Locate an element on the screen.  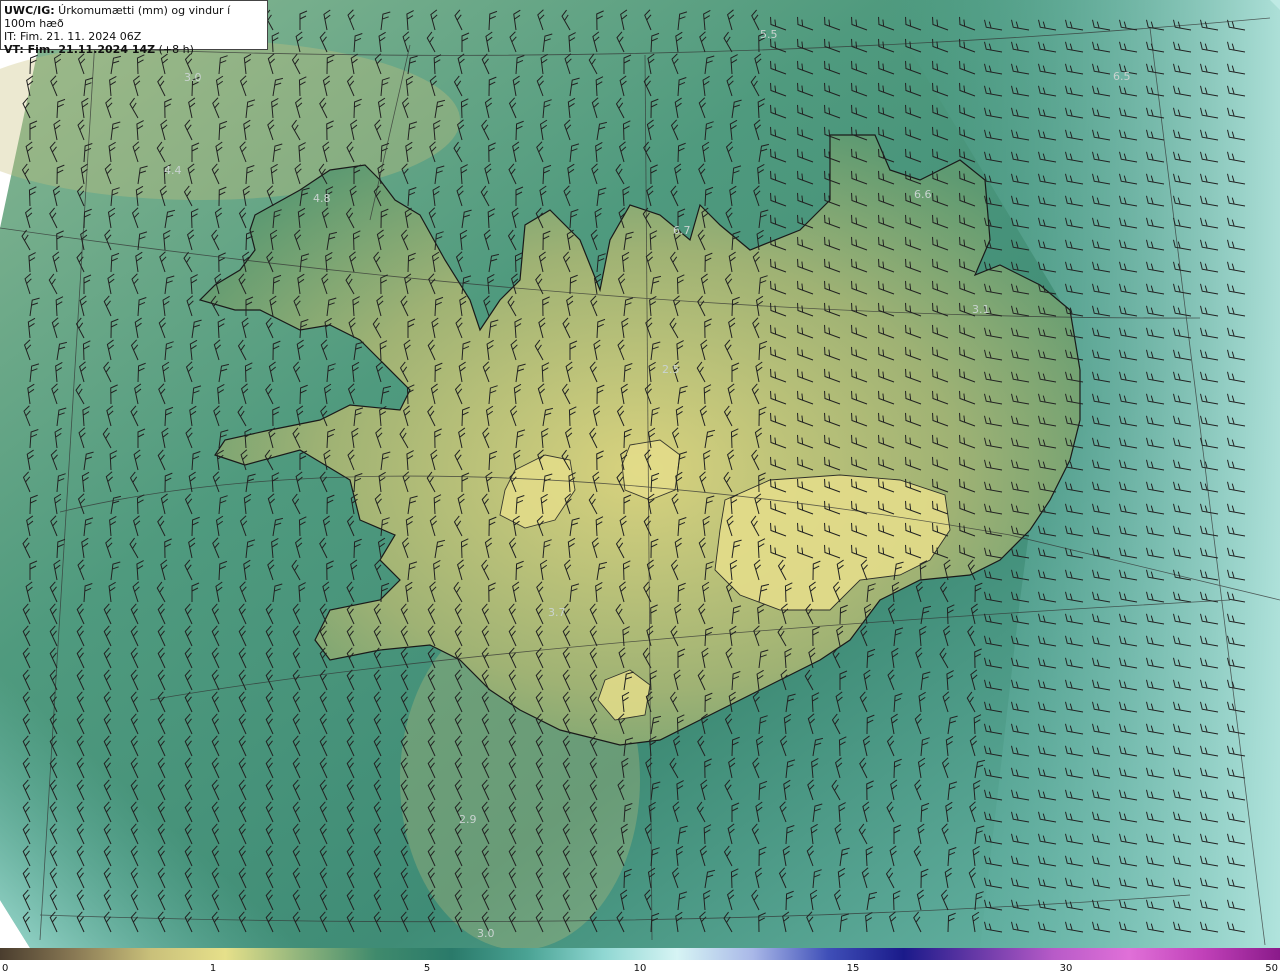
colorbar-tick: 0 is located at coordinates (5, 968).